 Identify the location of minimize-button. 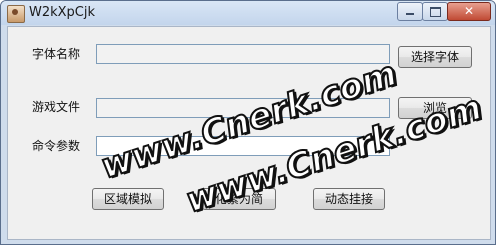
(410, 11).